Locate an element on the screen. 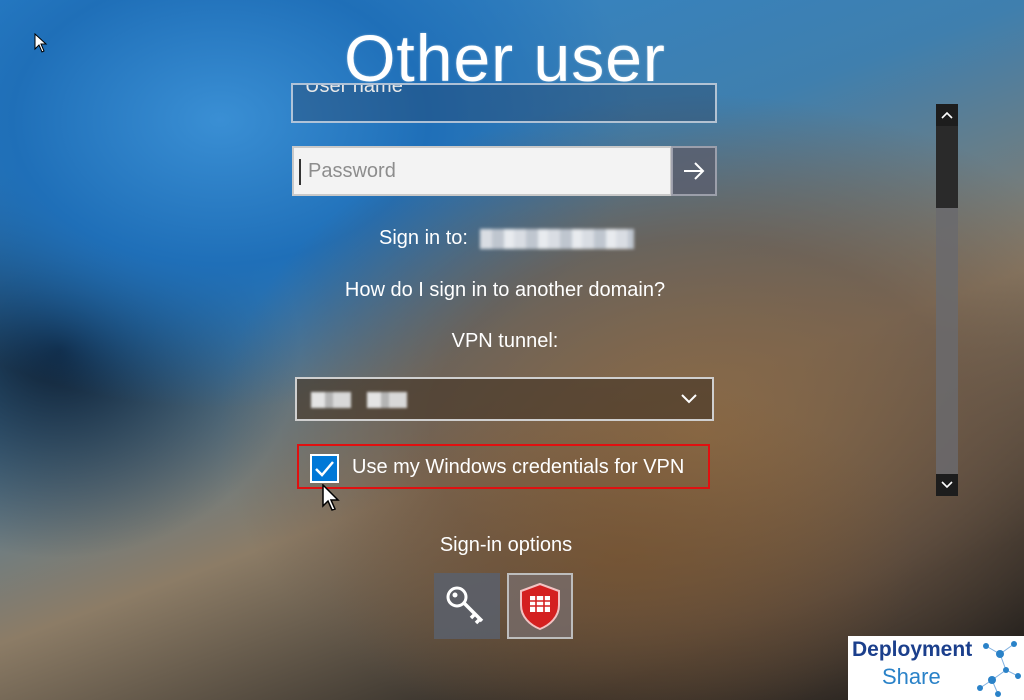  arrow-right-icon is located at coordinates (694, 171).